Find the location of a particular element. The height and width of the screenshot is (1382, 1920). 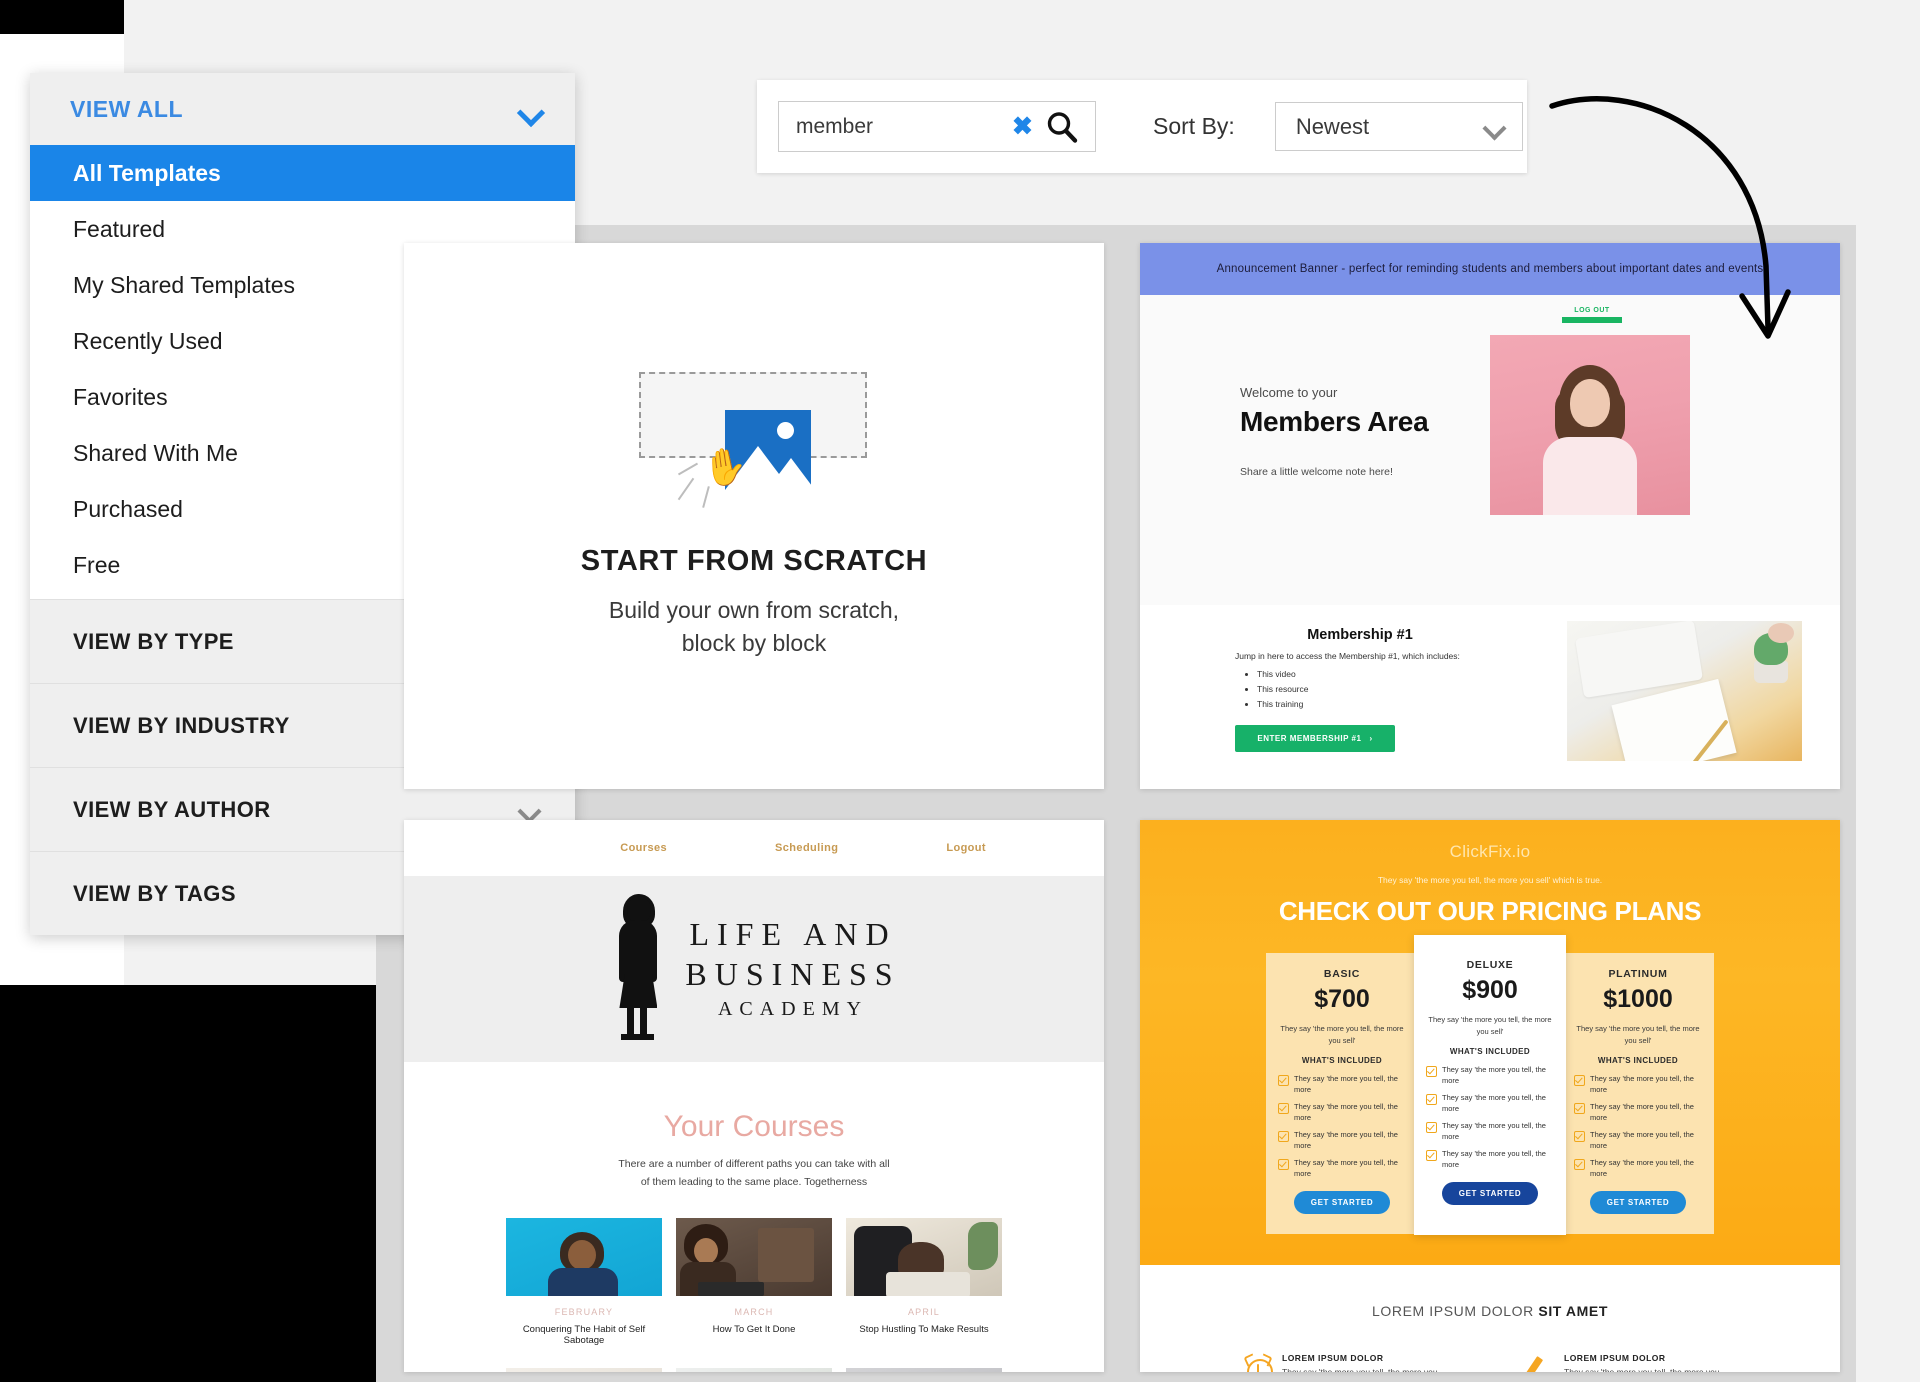

plan-price: $1000 is located at coordinates (1638, 999).